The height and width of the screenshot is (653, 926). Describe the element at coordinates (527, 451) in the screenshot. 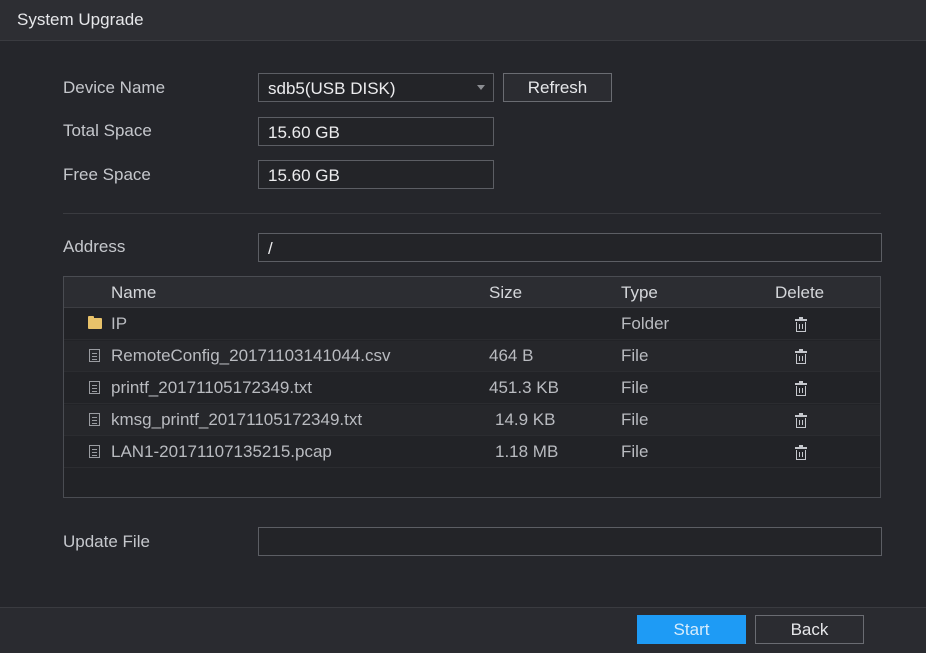

I see `file-size: 1.18 MB` at that location.